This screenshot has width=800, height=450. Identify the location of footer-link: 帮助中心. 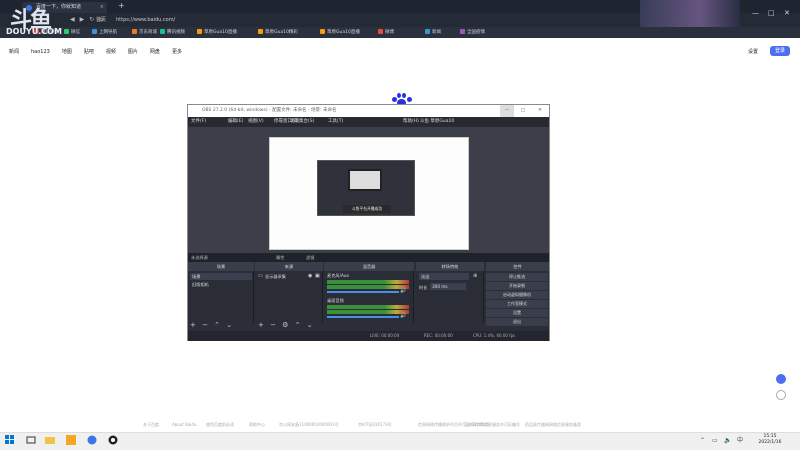
(257, 425).